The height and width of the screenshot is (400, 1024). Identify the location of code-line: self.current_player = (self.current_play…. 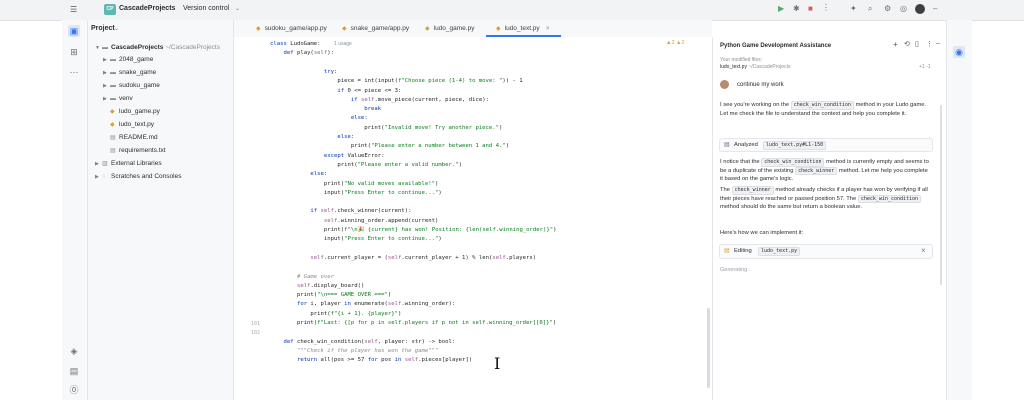
(403, 258).